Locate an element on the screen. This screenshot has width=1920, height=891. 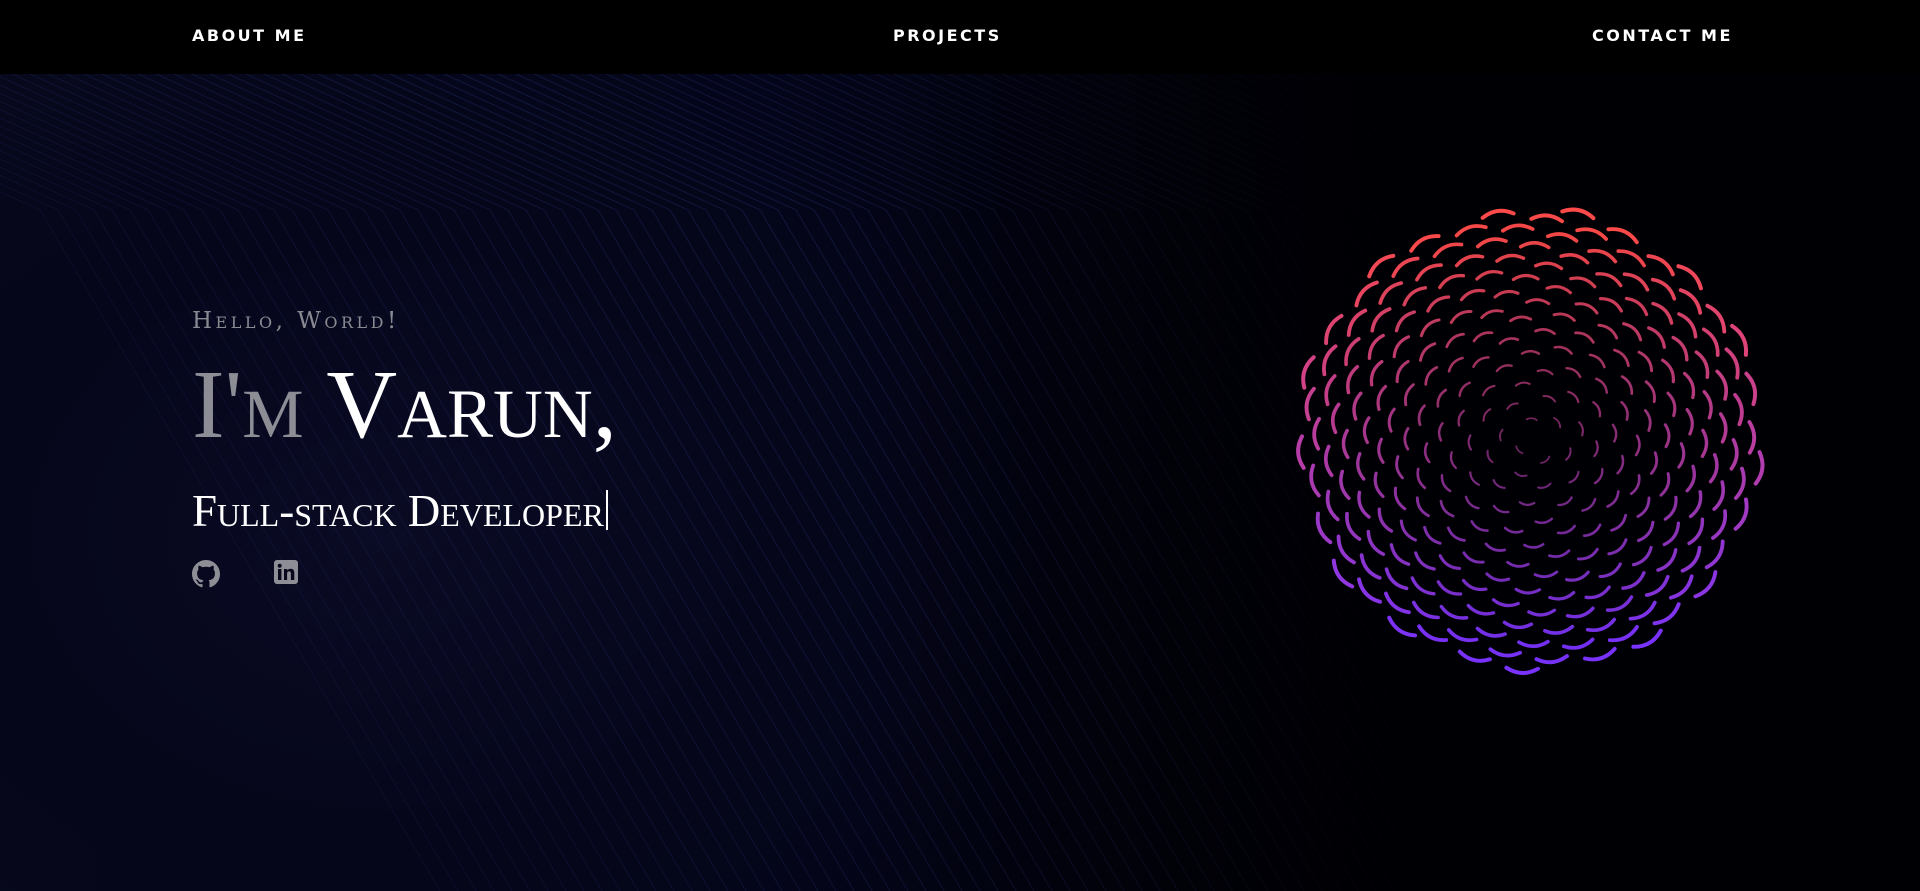
top-nav: ABOUT ME PROJECTS CONTACT ME is located at coordinates (960, 37).